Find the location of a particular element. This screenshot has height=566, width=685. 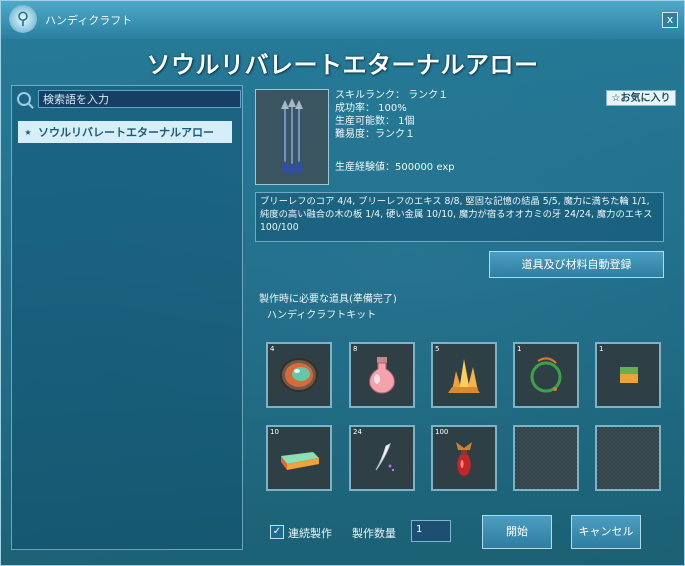

tools-title: 製作時に必要な道具(準備完了) is located at coordinates (328, 299).